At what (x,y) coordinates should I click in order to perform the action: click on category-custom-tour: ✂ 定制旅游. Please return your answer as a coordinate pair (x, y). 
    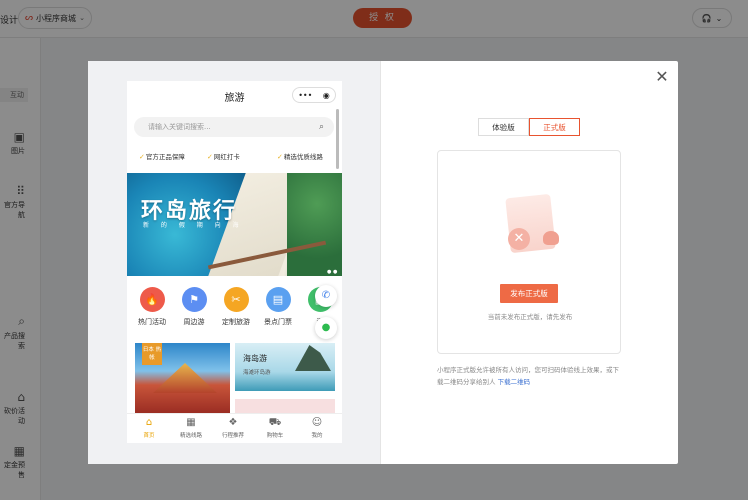
    Looking at the image, I should click on (236, 307).